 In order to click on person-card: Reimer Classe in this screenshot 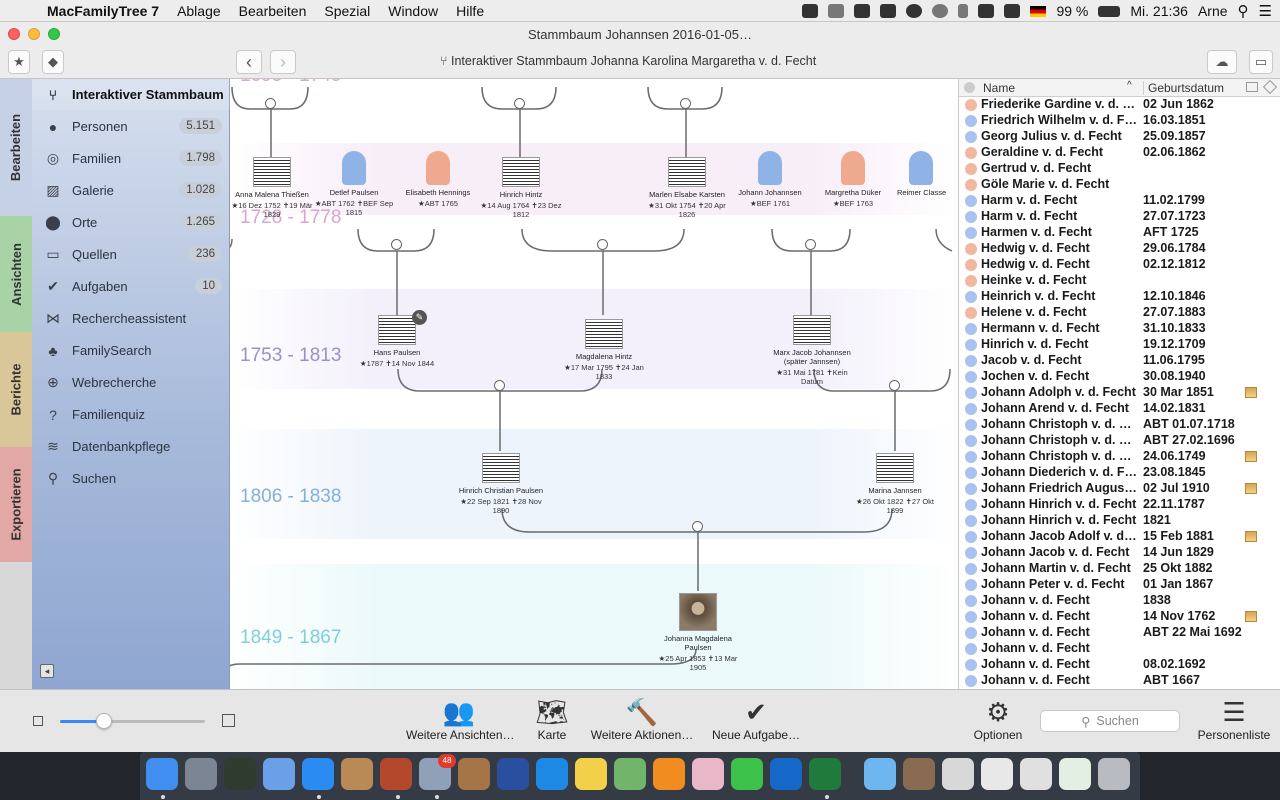, I will do `click(924, 174)`.